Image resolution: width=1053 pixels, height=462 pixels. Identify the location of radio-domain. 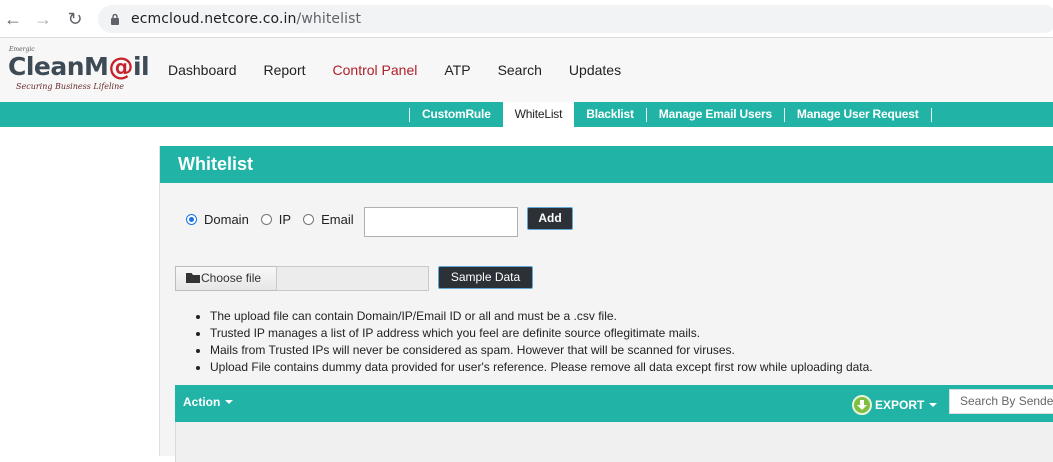
(191, 219).